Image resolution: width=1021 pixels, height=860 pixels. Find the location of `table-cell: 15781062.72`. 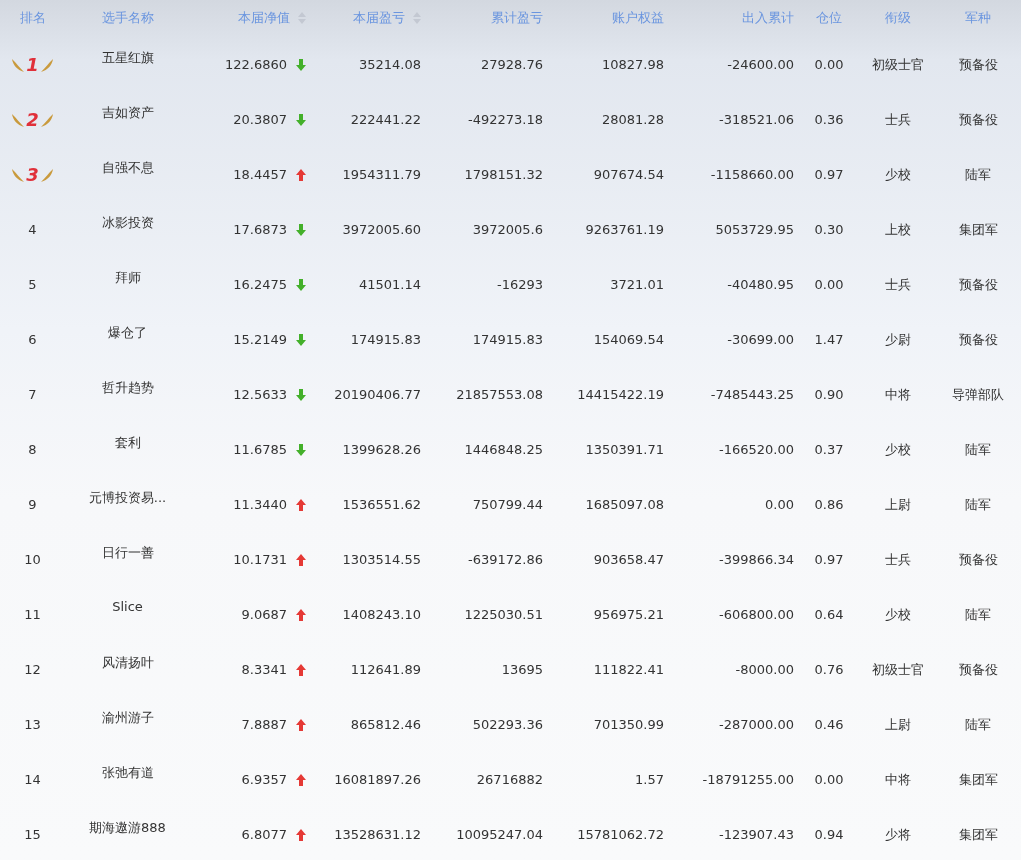

table-cell: 15781062.72 is located at coordinates (620, 834).